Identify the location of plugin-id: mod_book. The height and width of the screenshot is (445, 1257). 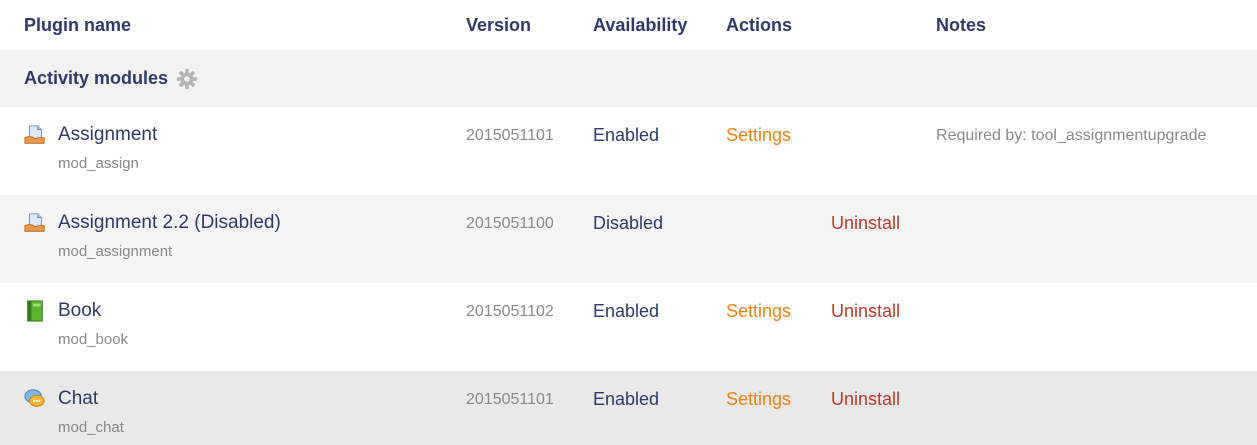
(93, 339).